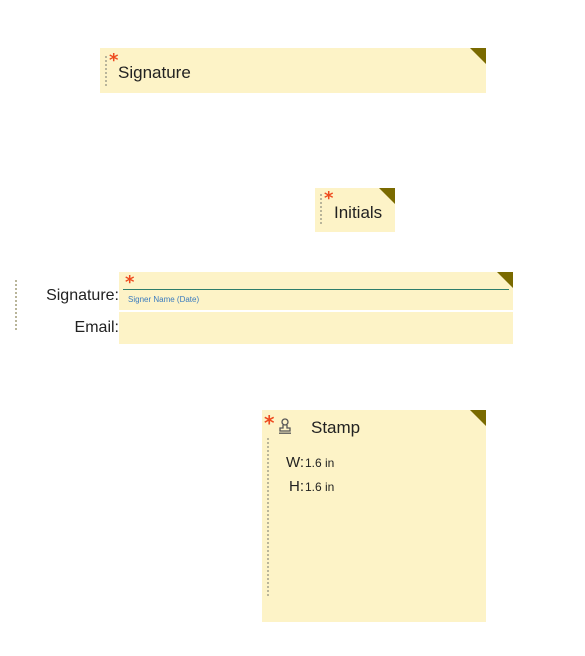 The height and width of the screenshot is (656, 585). Describe the element at coordinates (320, 487) in the screenshot. I see `stamp-height-value: 1.6 in` at that location.